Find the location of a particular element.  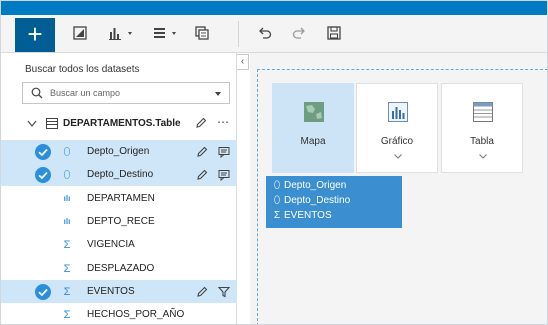

search-icon is located at coordinates (37, 93).